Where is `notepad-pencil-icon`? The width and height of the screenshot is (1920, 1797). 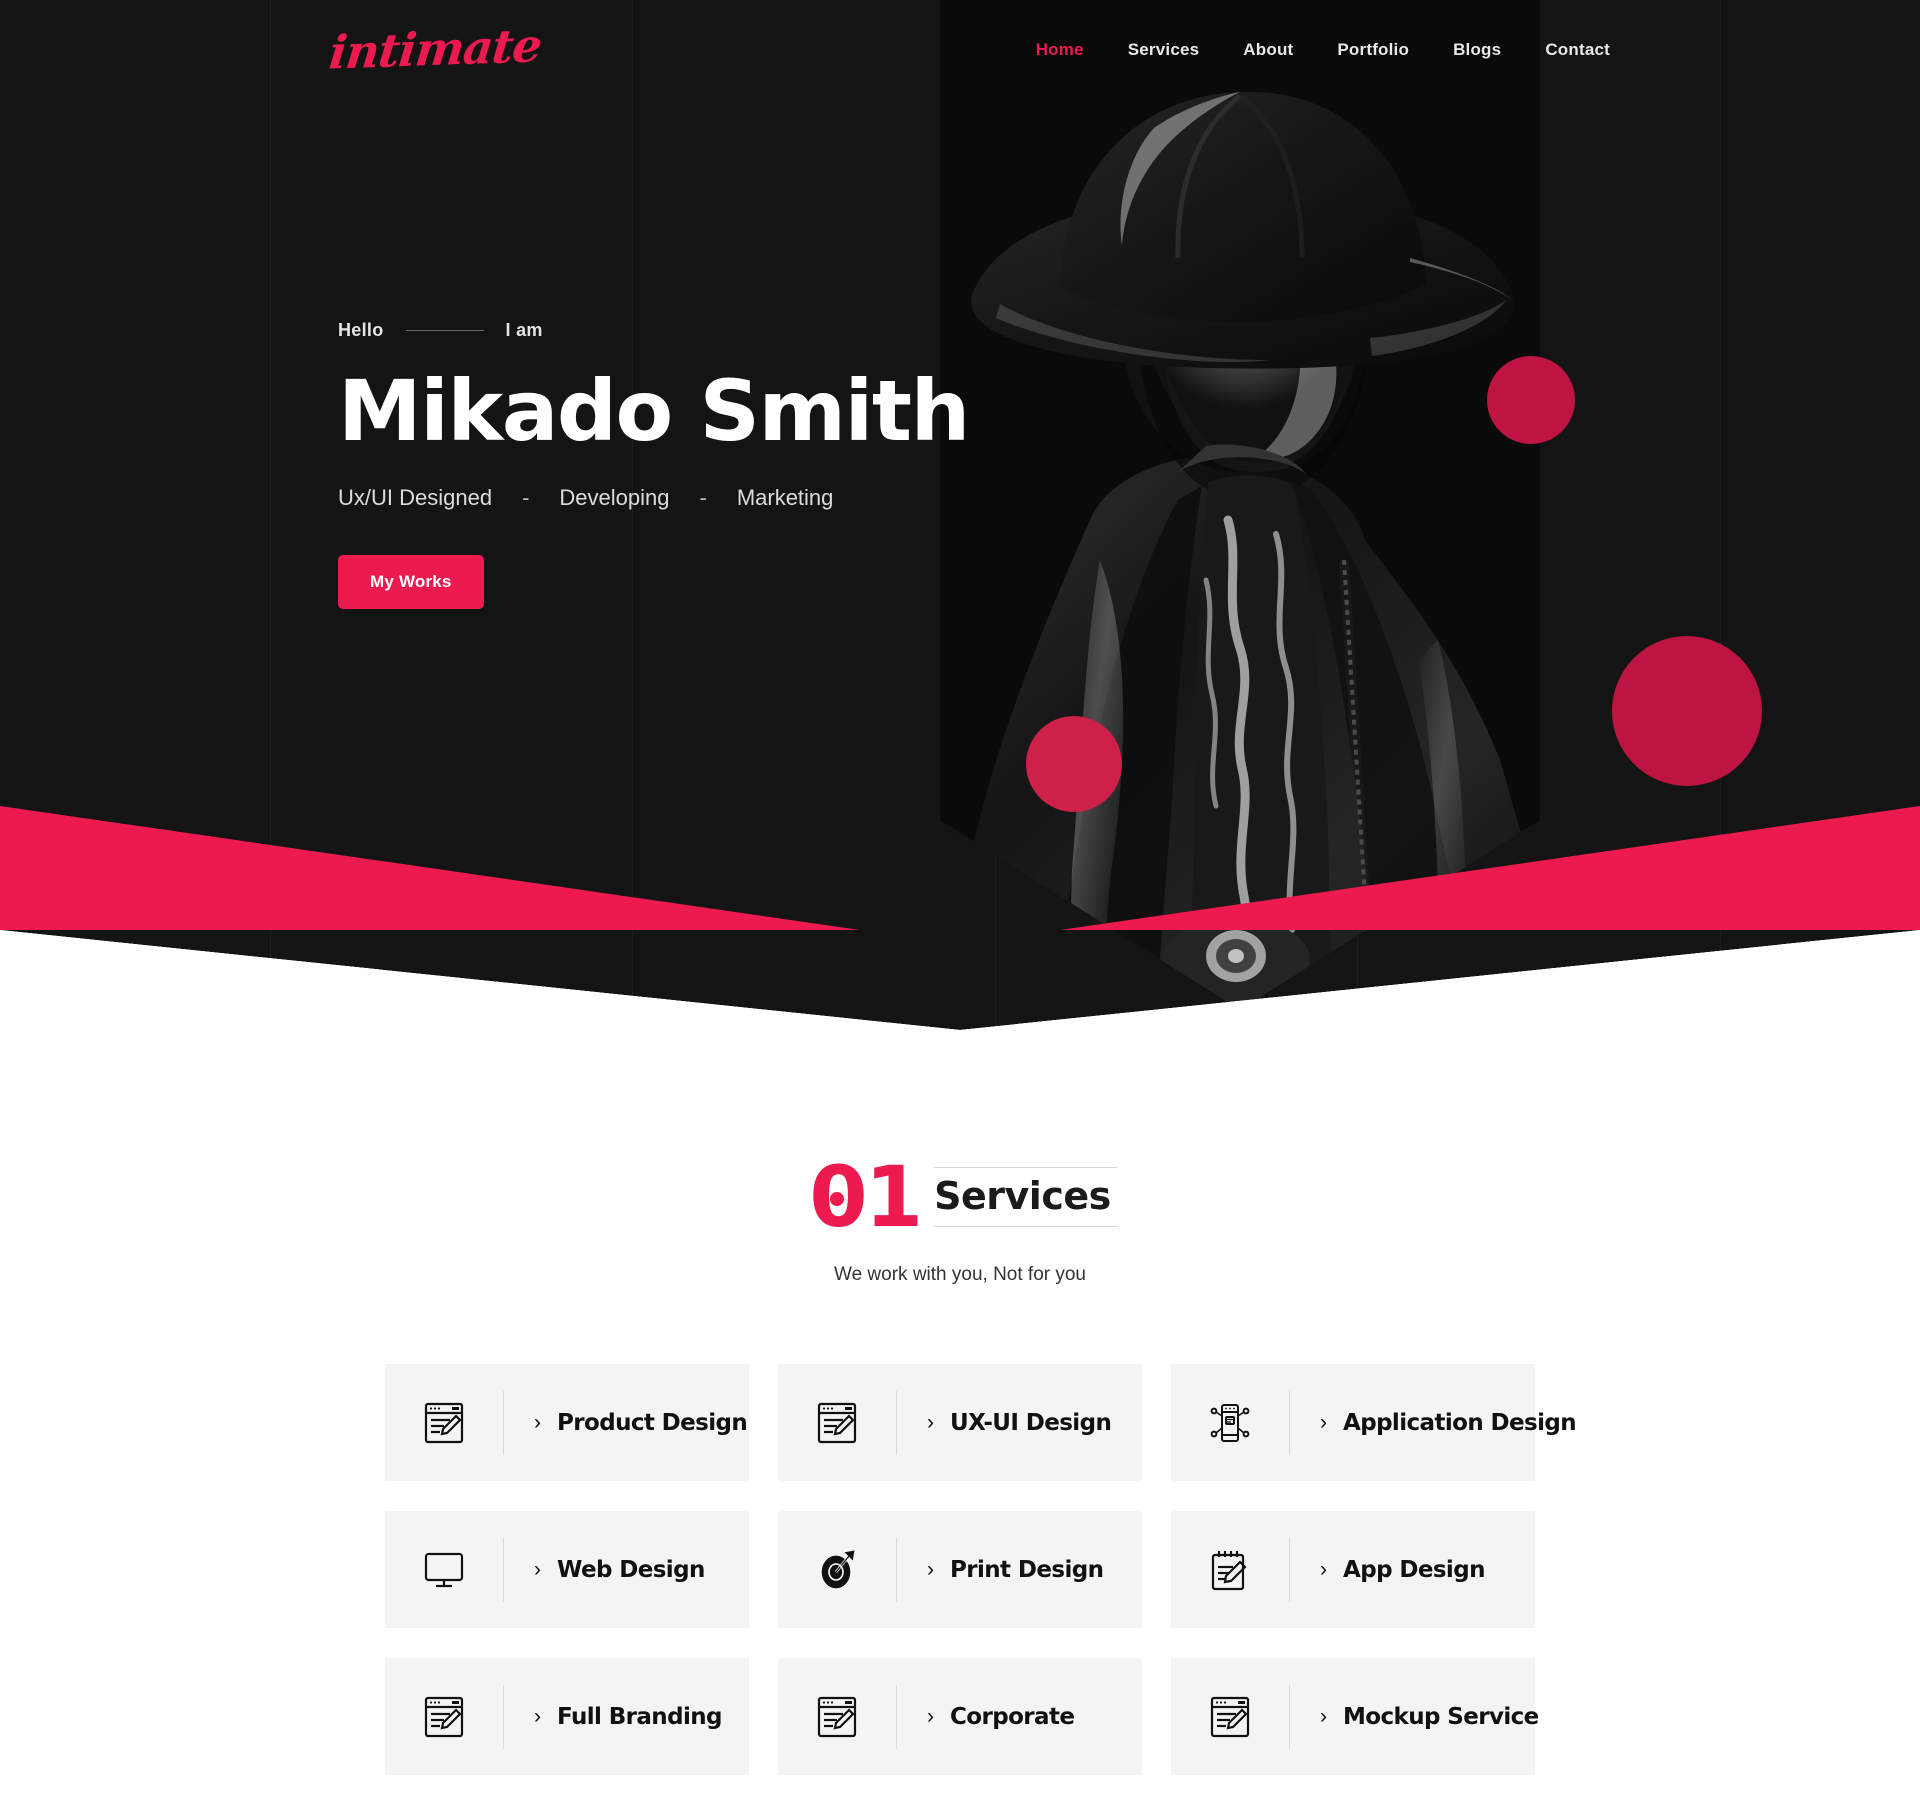
notepad-pencil-icon is located at coordinates (1230, 1570).